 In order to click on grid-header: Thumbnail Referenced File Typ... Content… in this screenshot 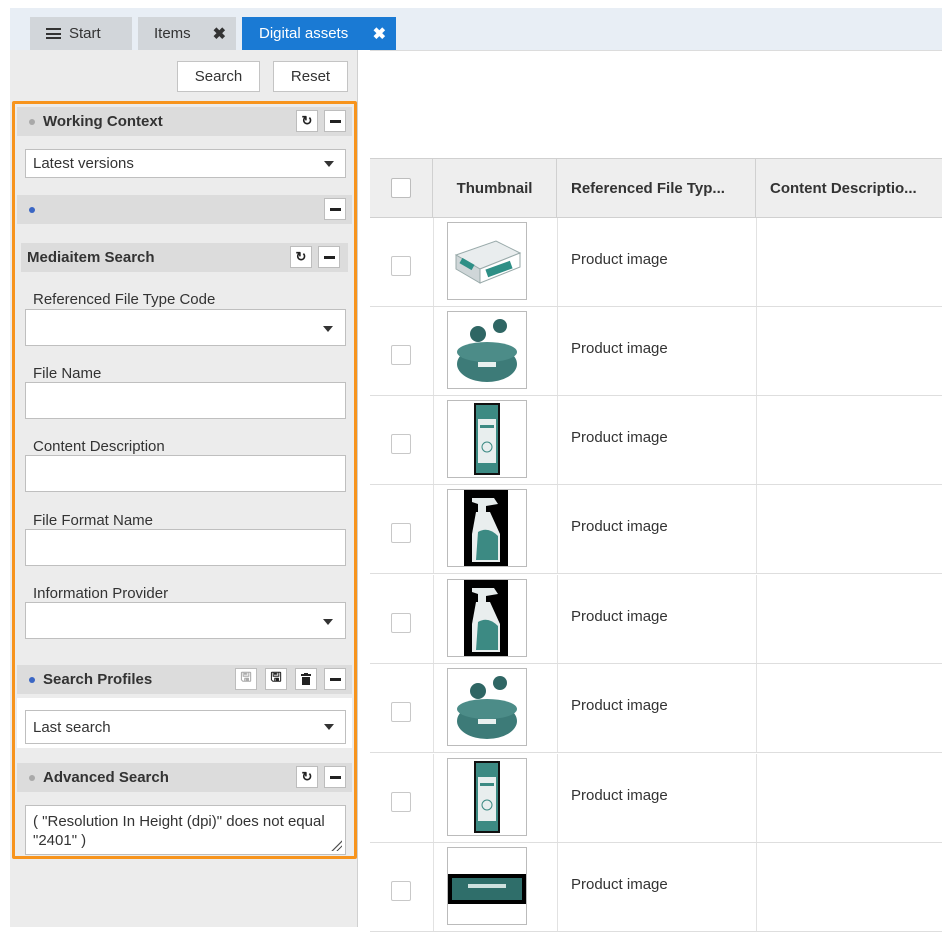, I will do `click(656, 188)`.